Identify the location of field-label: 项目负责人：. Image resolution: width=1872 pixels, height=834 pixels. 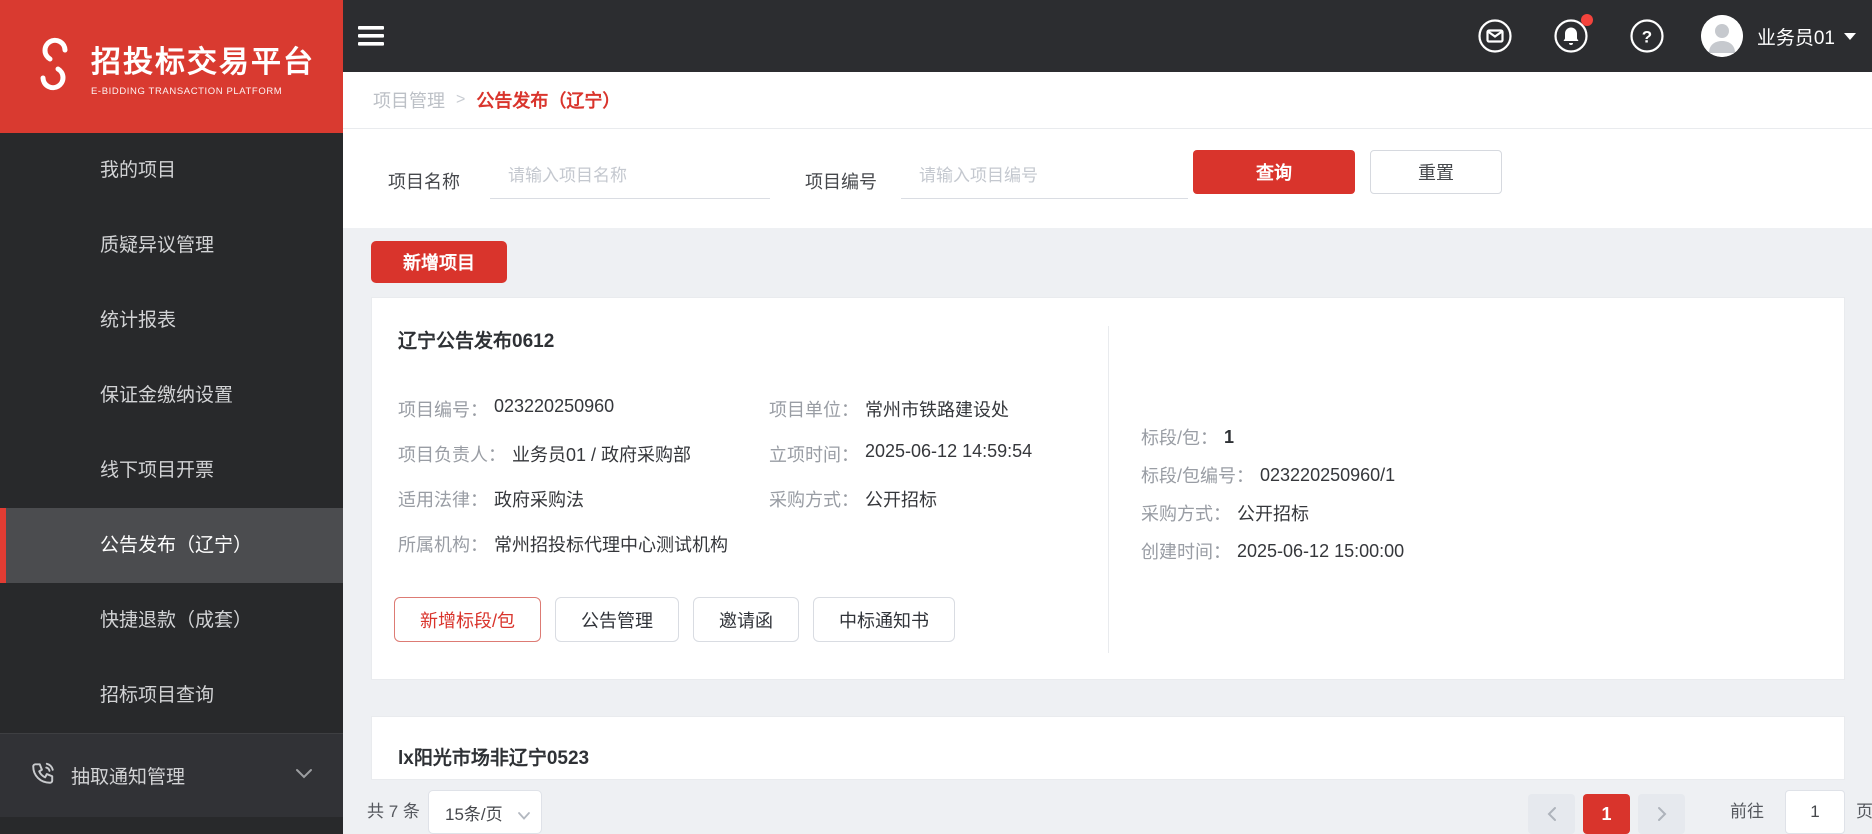
(452, 454).